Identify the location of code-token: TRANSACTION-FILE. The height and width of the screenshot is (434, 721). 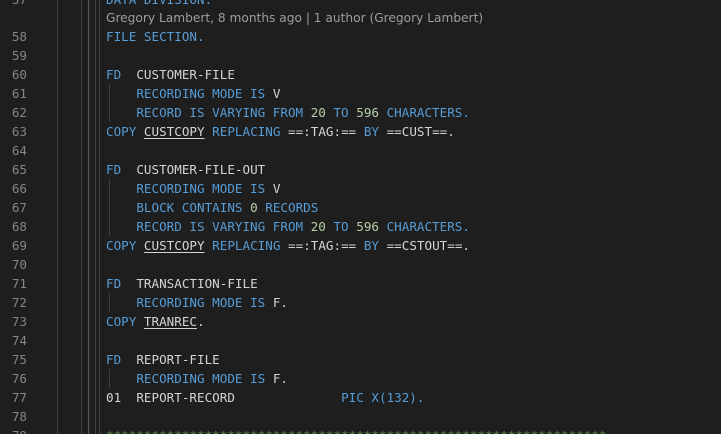
(189, 283).